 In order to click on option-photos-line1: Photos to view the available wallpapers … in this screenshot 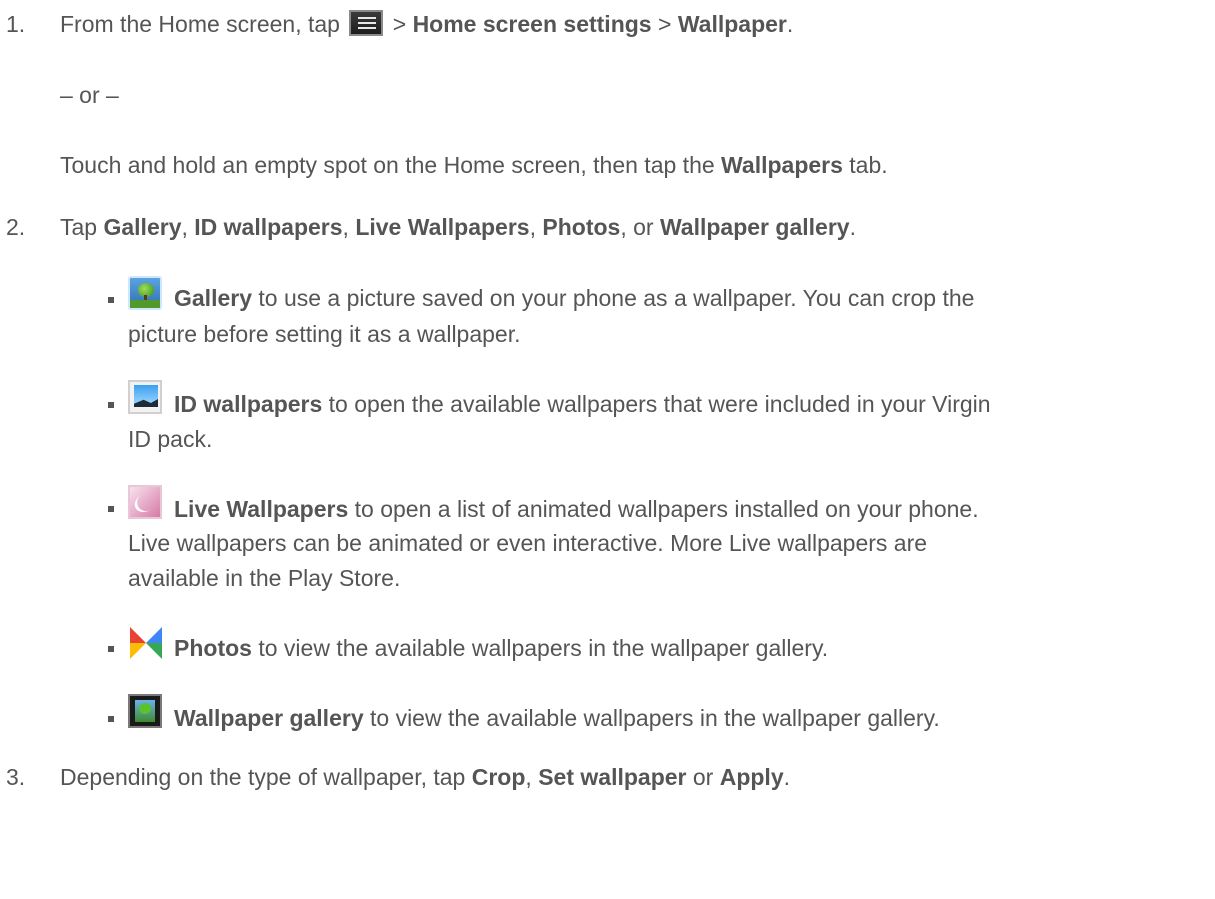, I will do `click(501, 648)`.